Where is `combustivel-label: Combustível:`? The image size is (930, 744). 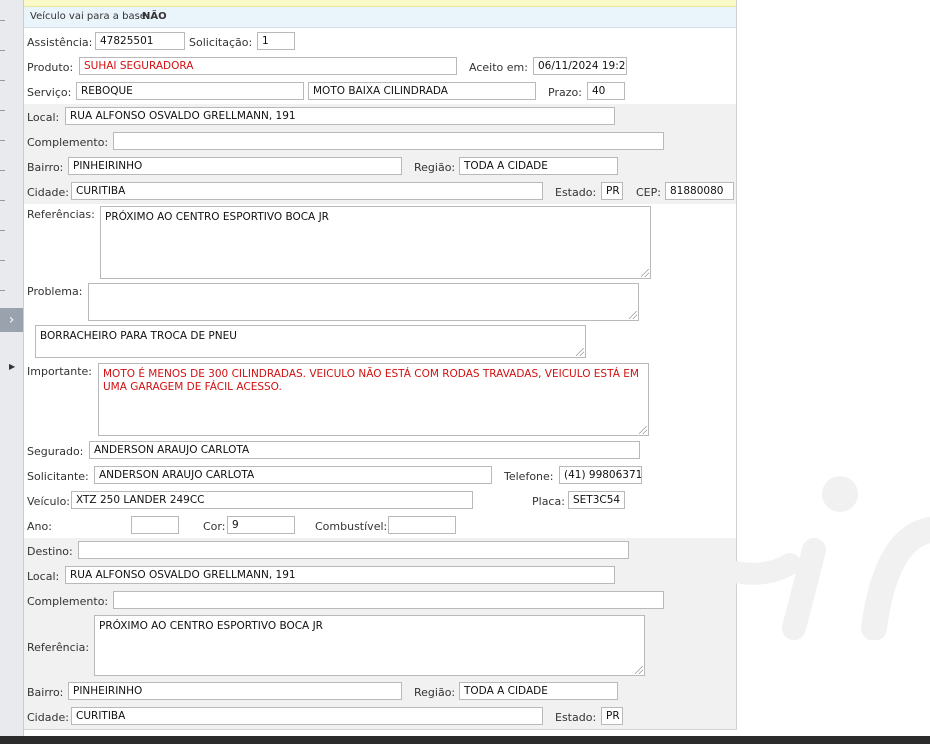
combustivel-label: Combustível: is located at coordinates (351, 526).